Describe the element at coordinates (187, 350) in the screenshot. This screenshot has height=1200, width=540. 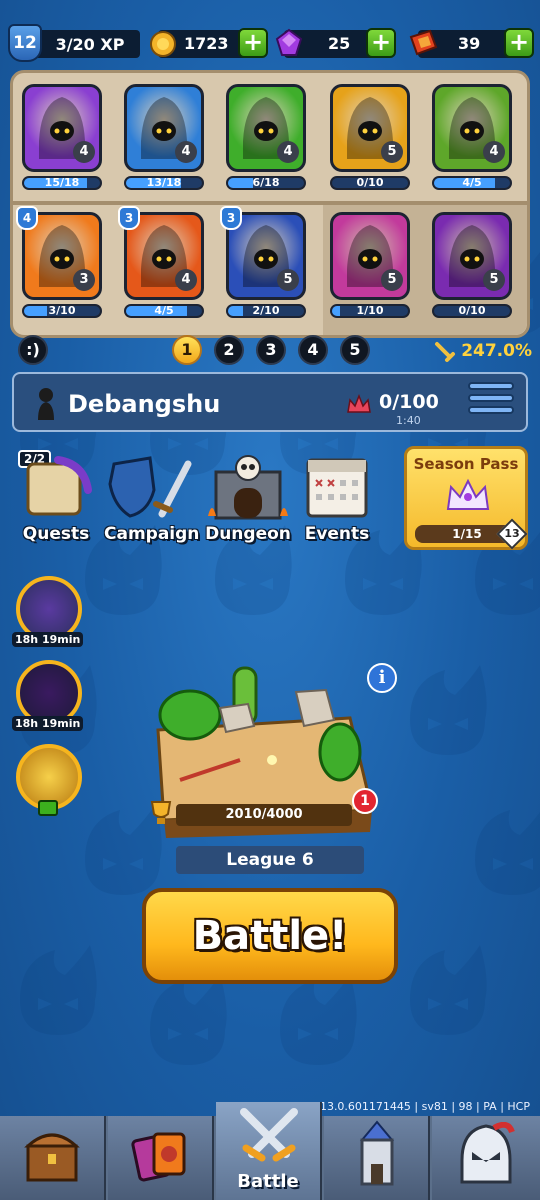
I see `tab-deck-1: 1` at that location.